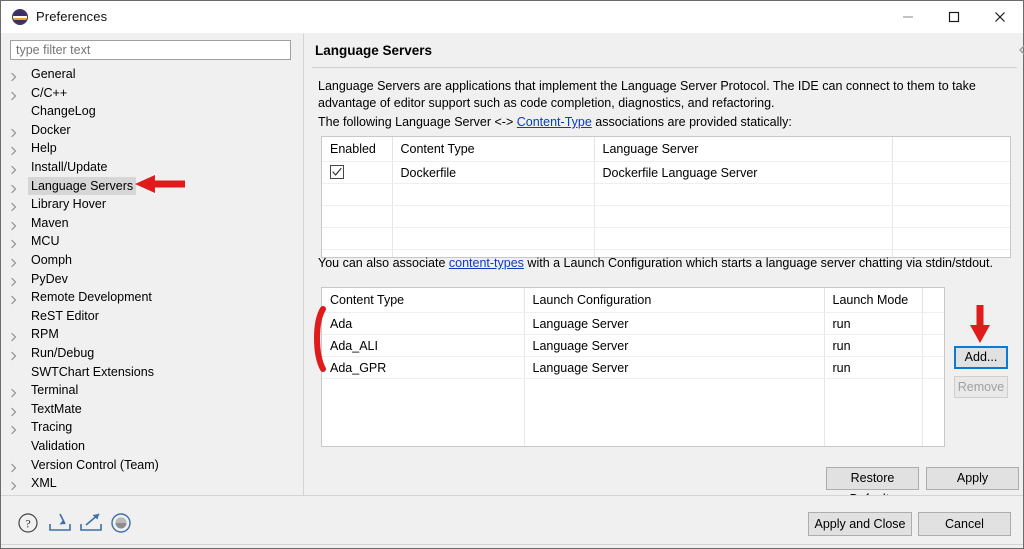  I want to click on table-row: Ada_GPR Language Server run, so click(633, 367).